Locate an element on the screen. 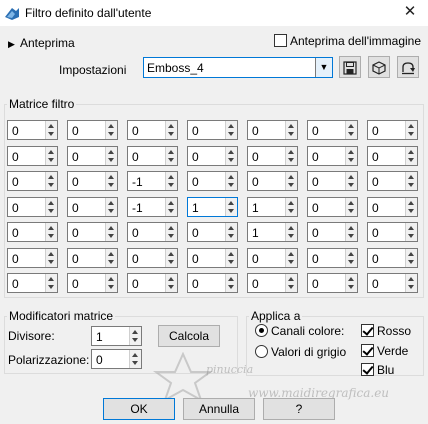 The height and width of the screenshot is (424, 428). close-button: ✕ is located at coordinates (410, 12).